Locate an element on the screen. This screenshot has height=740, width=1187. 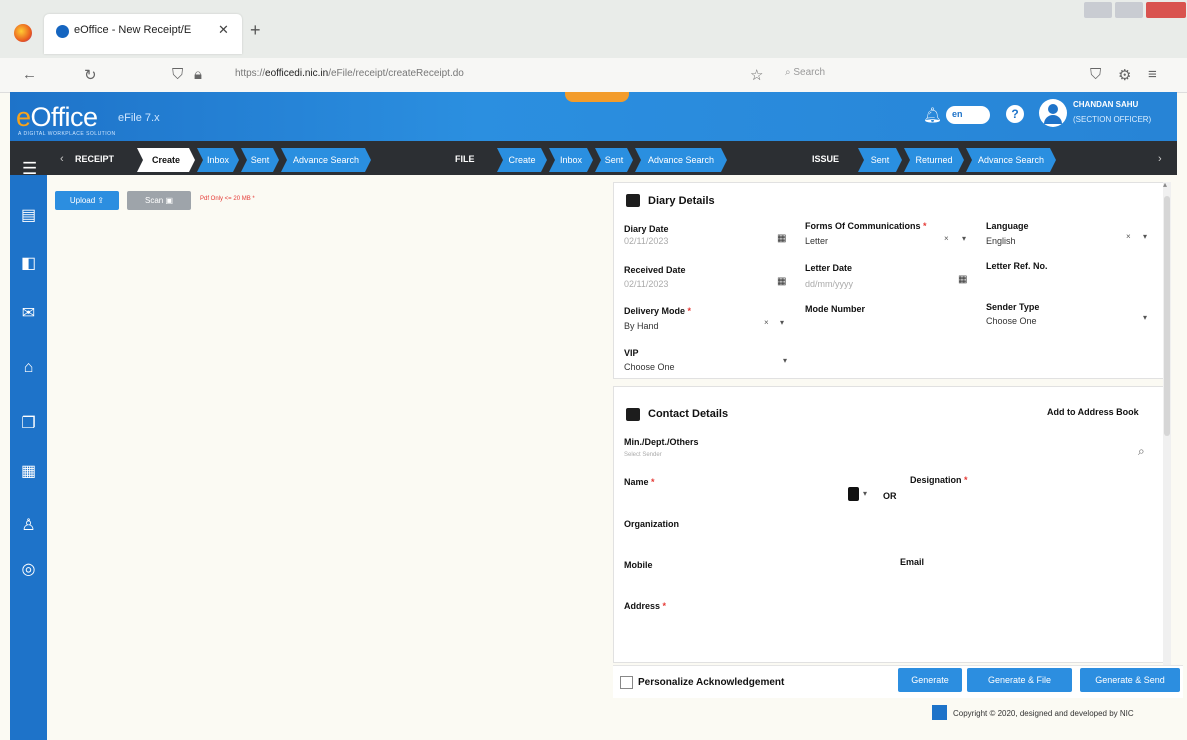
generate-file-button: Generate & File is located at coordinates (1019, 680).